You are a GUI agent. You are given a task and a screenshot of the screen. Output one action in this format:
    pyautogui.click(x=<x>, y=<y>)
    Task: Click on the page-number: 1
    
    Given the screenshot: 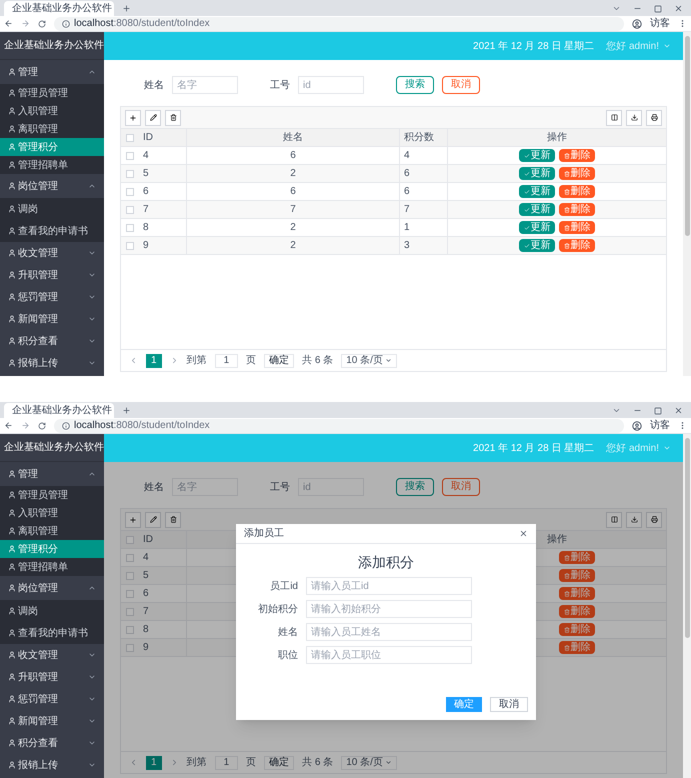 What is the action you would take?
    pyautogui.click(x=154, y=361)
    